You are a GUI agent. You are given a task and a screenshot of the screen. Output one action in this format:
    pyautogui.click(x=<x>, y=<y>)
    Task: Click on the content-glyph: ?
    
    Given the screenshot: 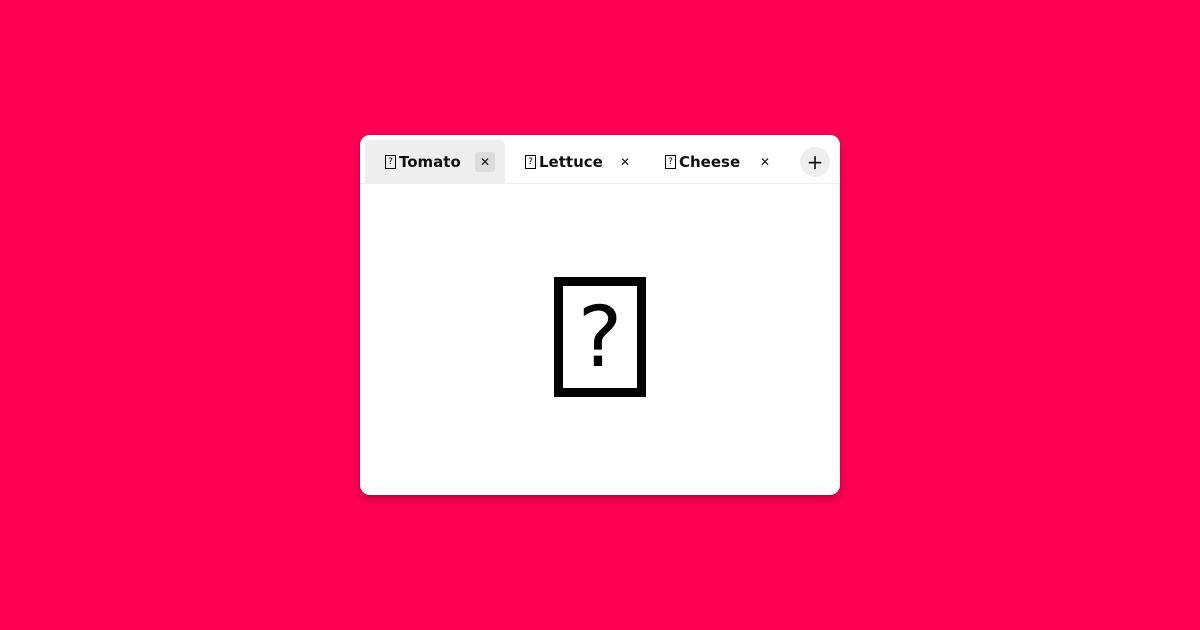 What is the action you would take?
    pyautogui.click(x=600, y=336)
    